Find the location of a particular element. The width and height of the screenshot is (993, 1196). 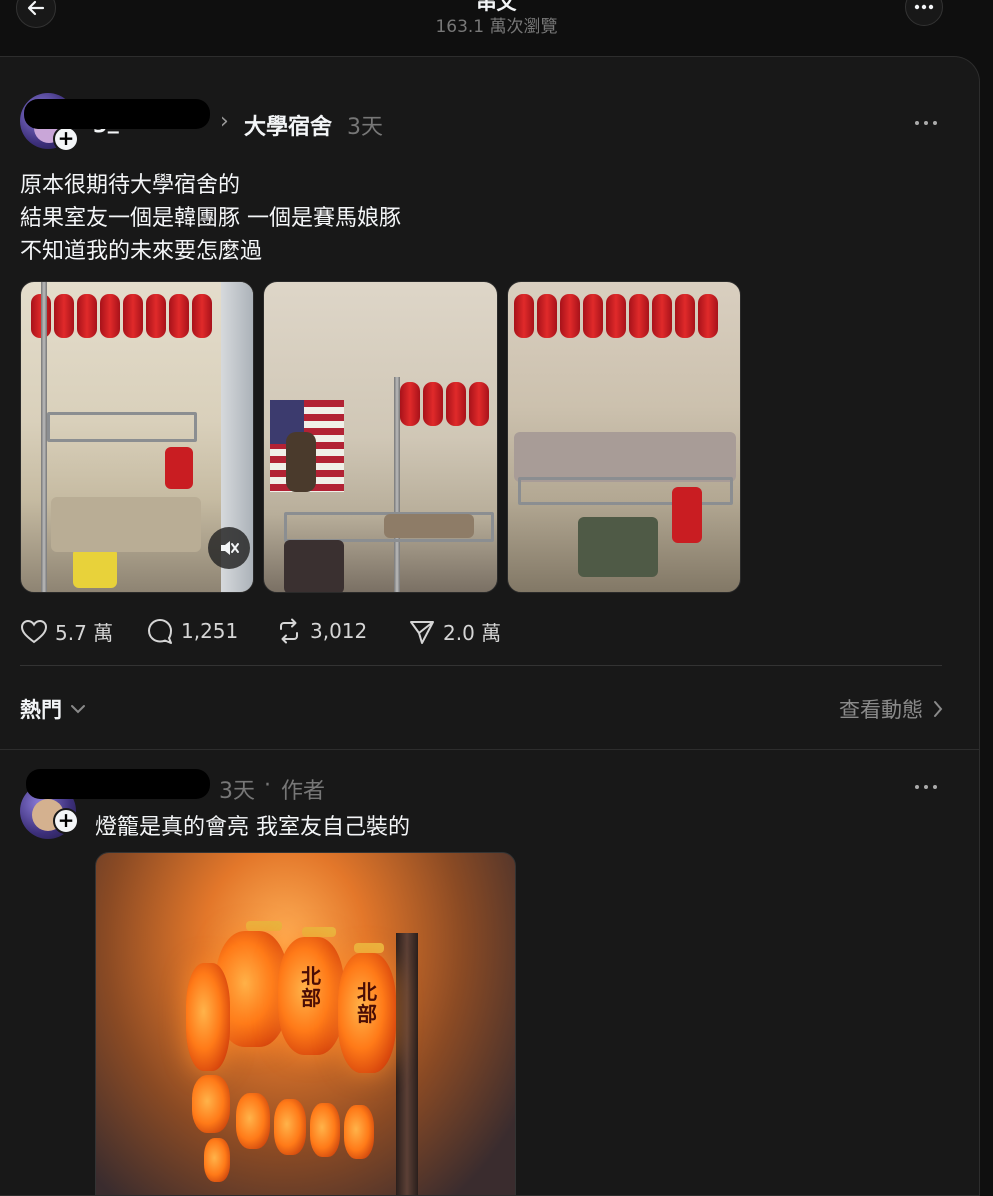

comment-icon is located at coordinates (160, 631).